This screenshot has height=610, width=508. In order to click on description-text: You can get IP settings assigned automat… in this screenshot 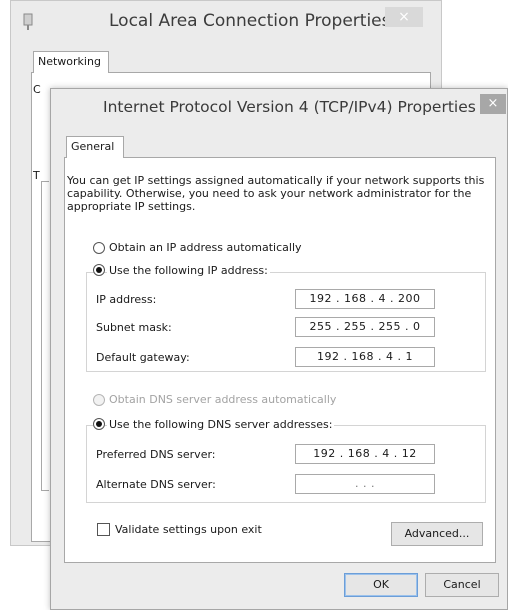, I will do `click(276, 193)`.